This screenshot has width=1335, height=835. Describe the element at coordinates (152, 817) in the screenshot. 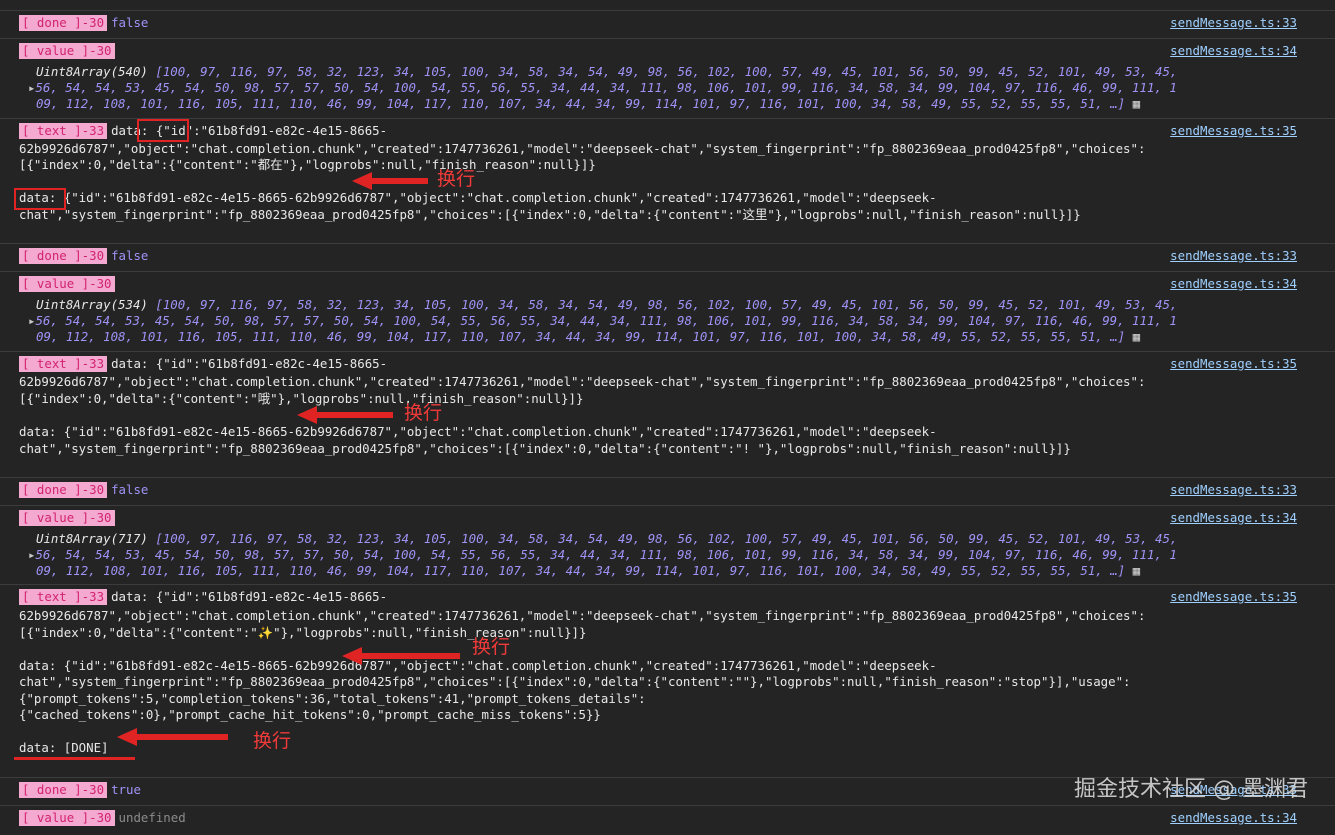

I see `log-value: undefined` at that location.